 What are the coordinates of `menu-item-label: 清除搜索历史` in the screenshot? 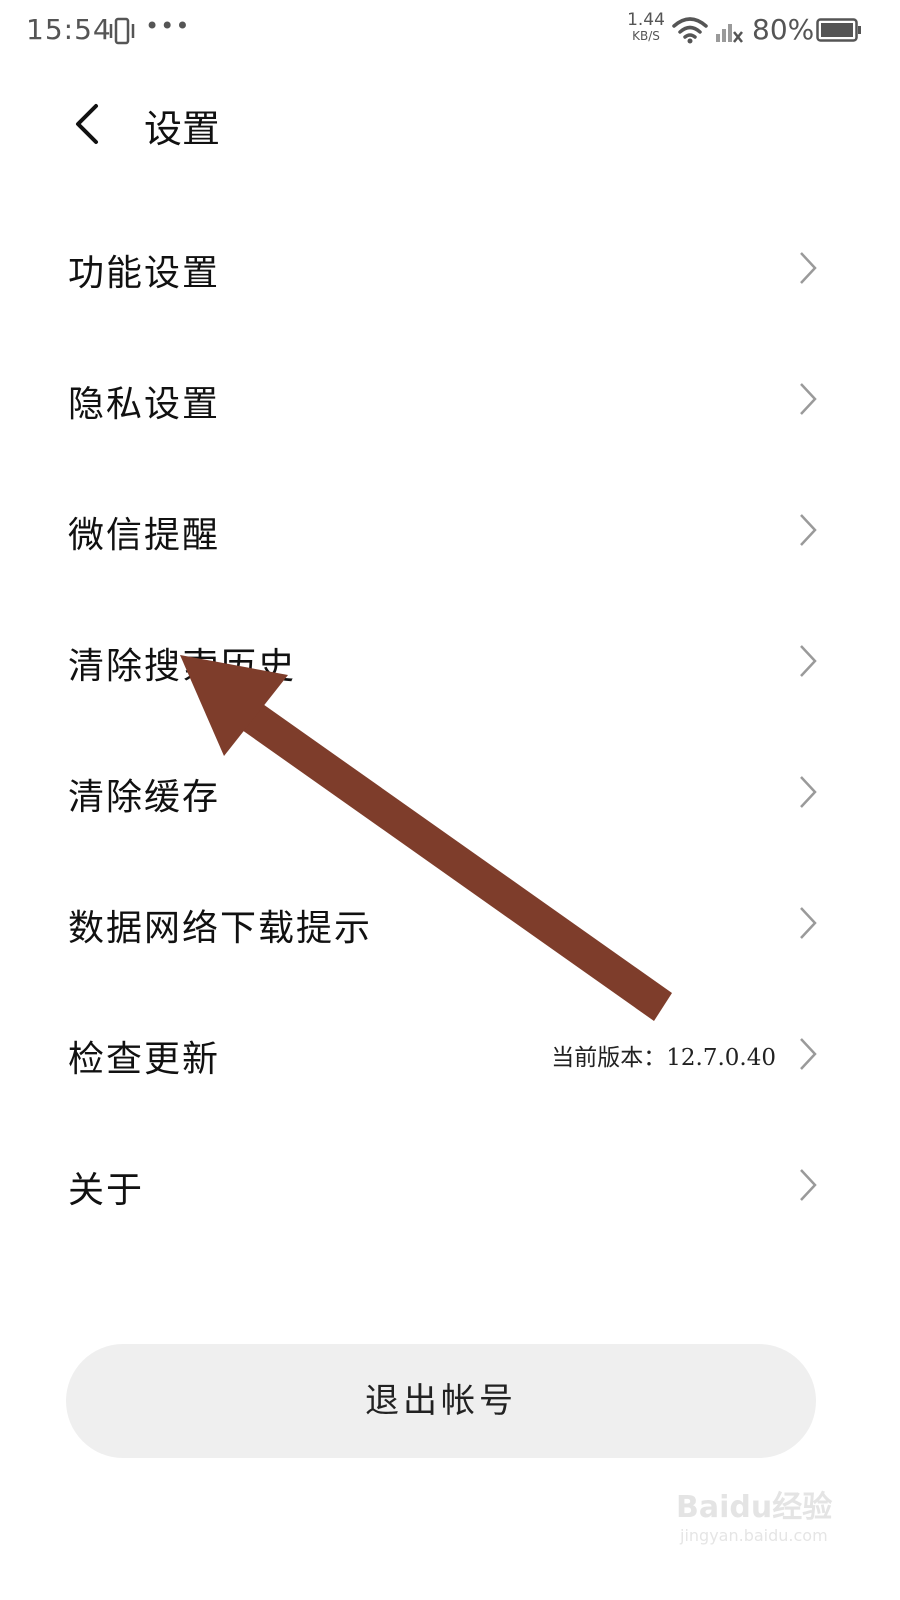 It's located at (182, 666).